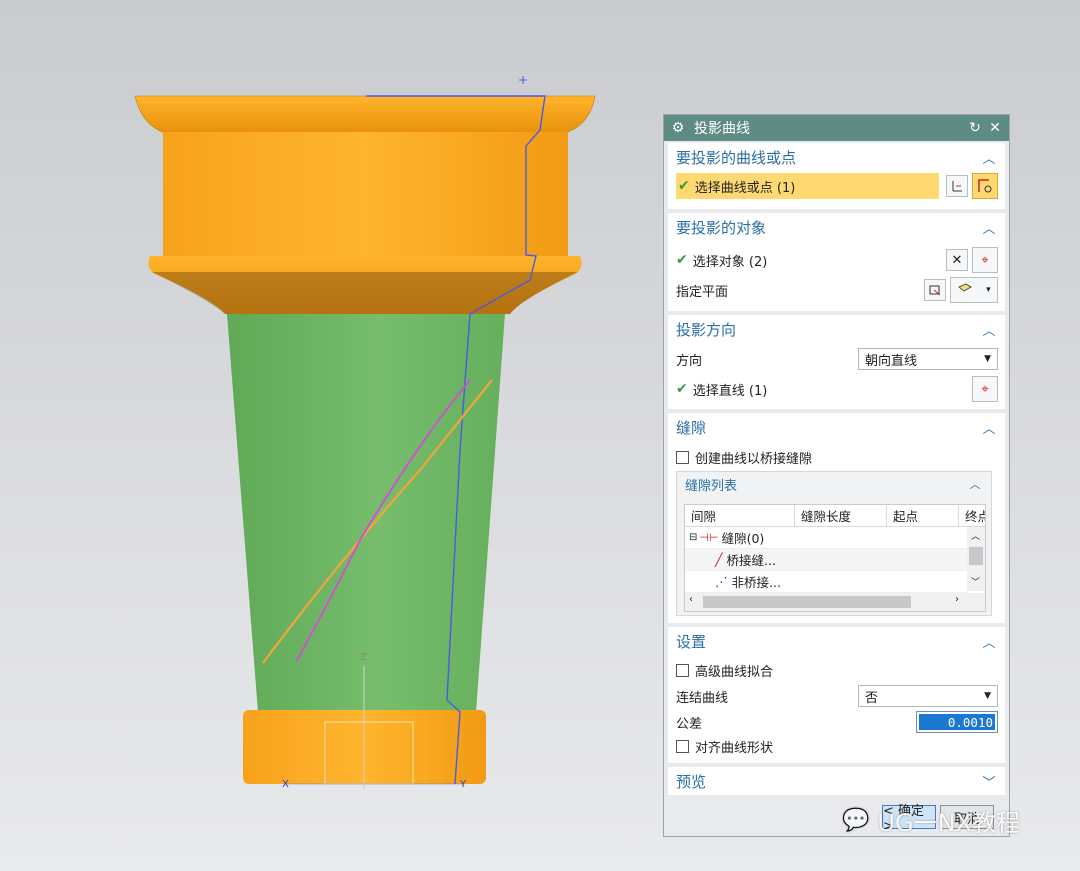 The height and width of the screenshot is (871, 1080). I want to click on axis-label-z: Z, so click(363, 657).